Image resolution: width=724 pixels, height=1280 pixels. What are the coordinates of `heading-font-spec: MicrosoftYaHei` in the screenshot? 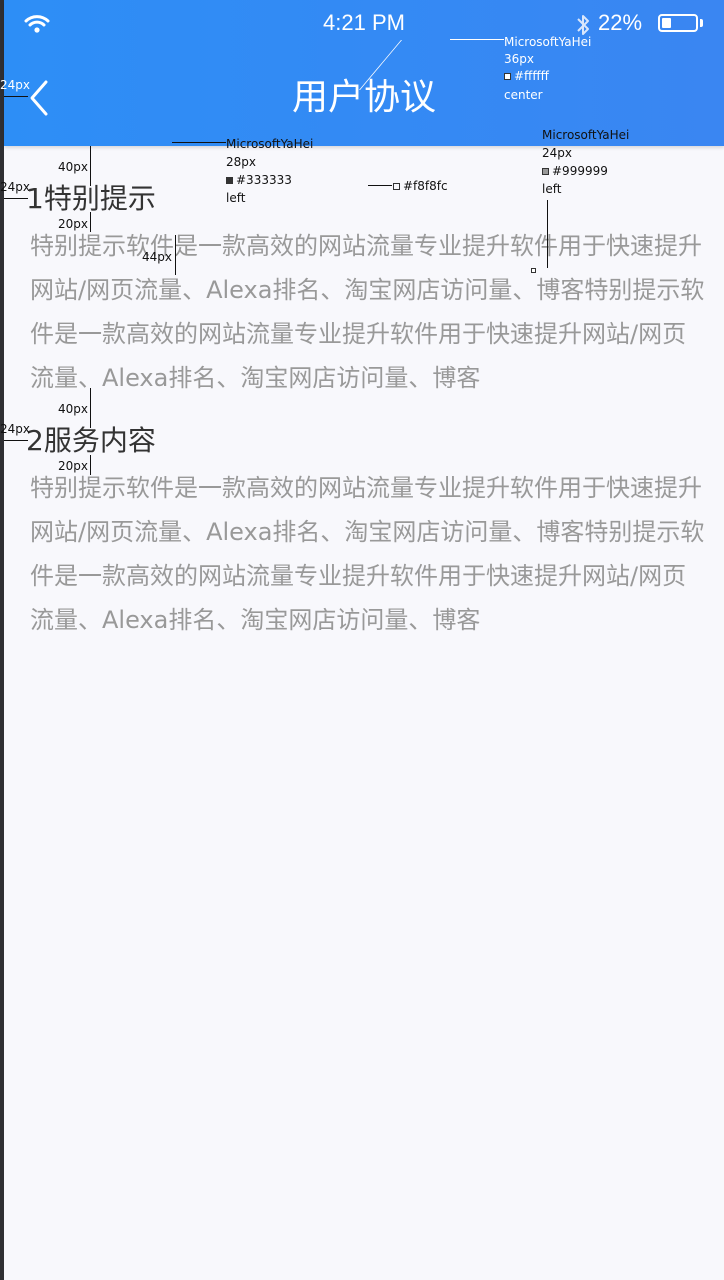 It's located at (270, 144).